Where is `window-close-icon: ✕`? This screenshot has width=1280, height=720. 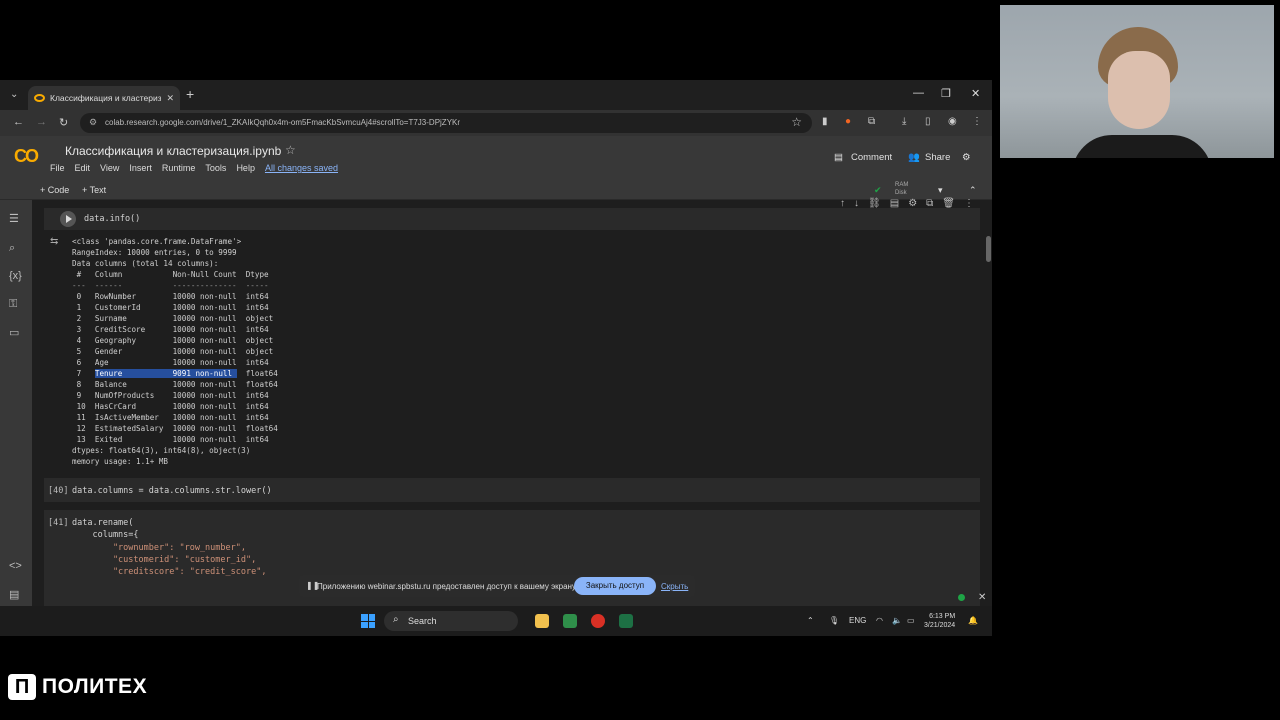 window-close-icon: ✕ is located at coordinates (975, 93).